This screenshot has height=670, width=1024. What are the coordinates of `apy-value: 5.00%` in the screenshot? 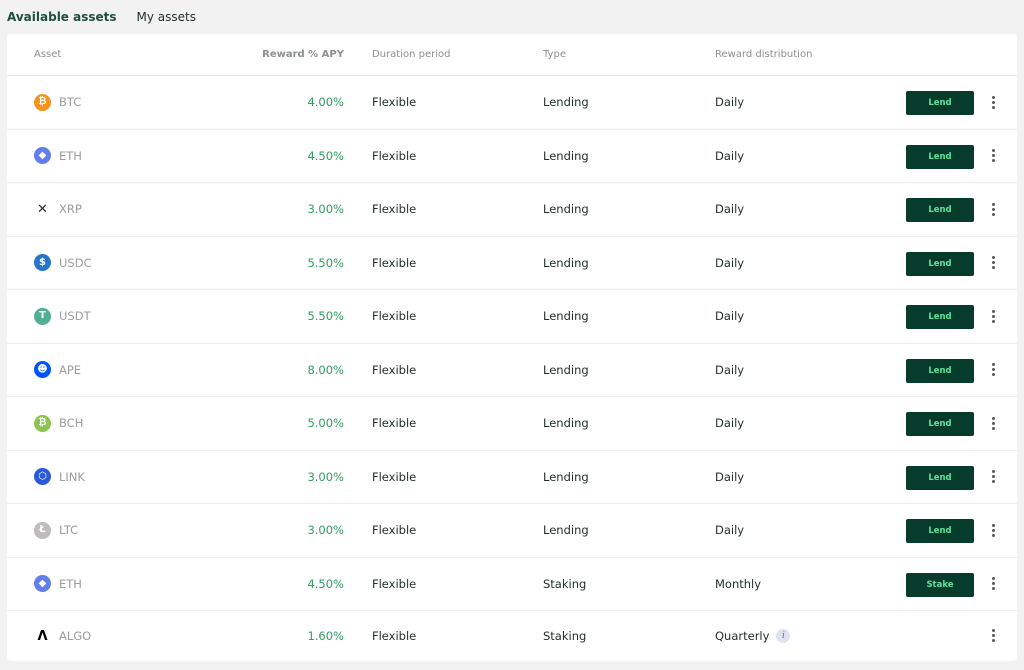 It's located at (325, 423).